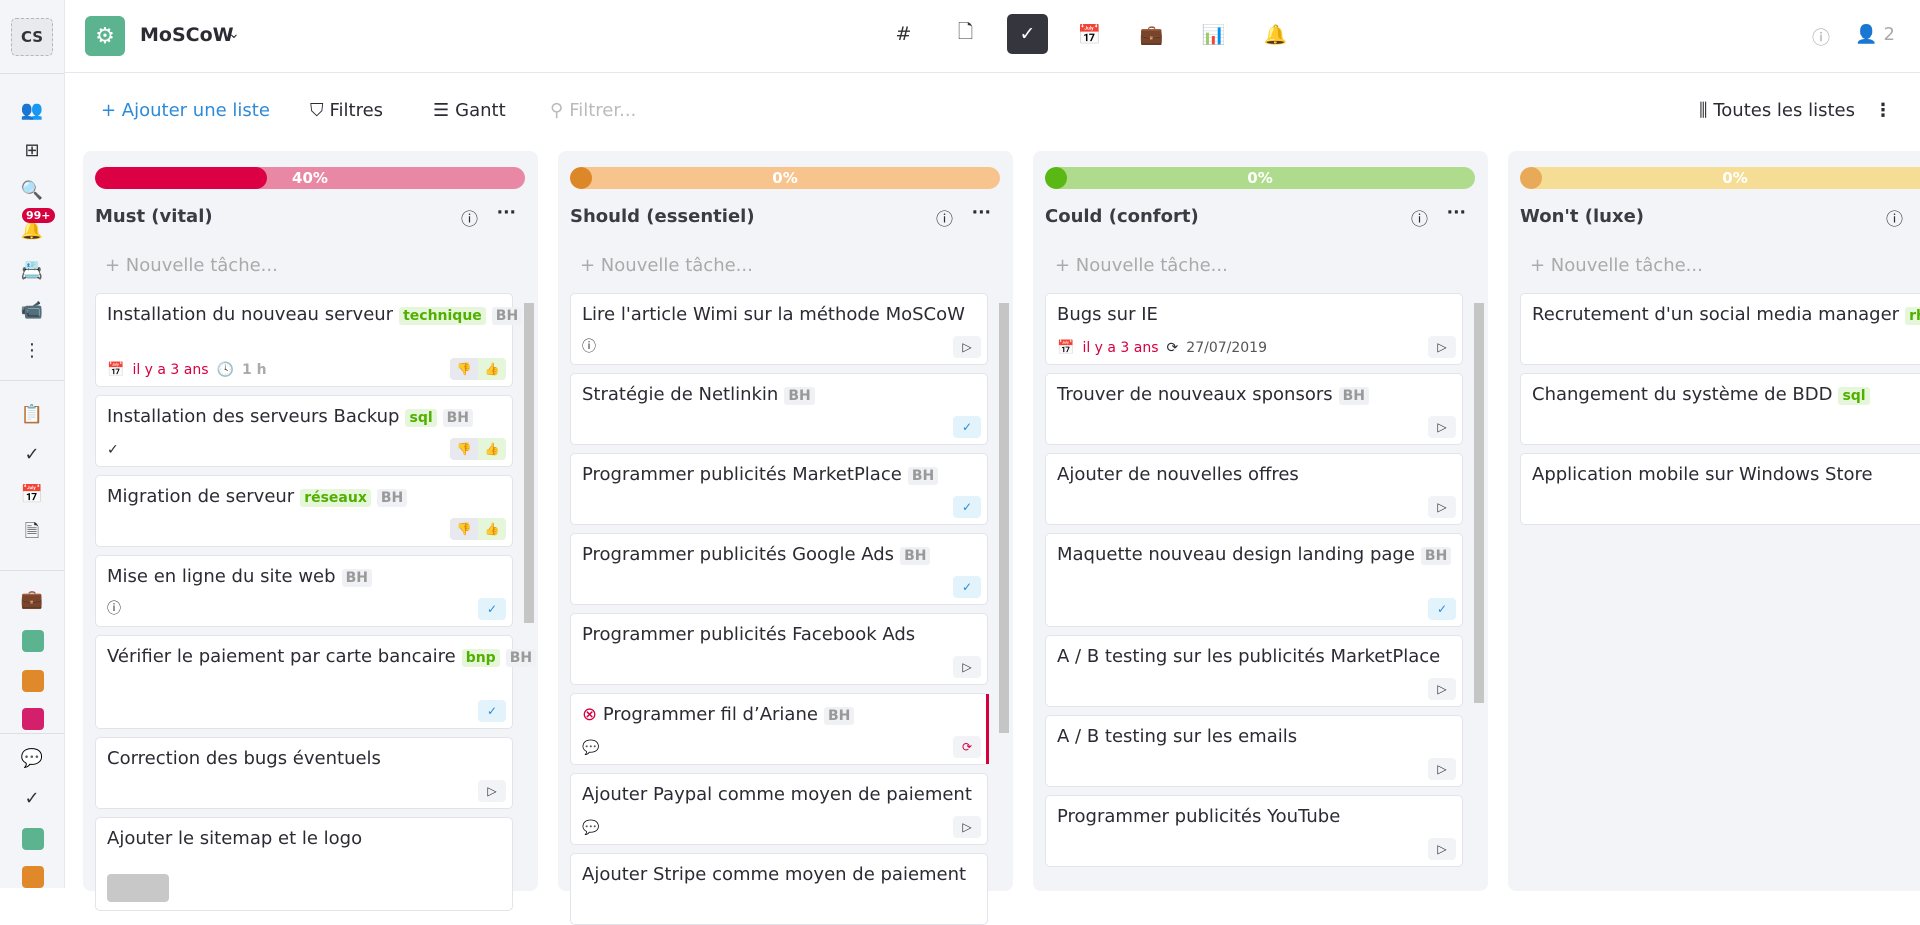 This screenshot has height=925, width=1920. Describe the element at coordinates (32, 350) in the screenshot. I see `more-icon: ⋮` at that location.